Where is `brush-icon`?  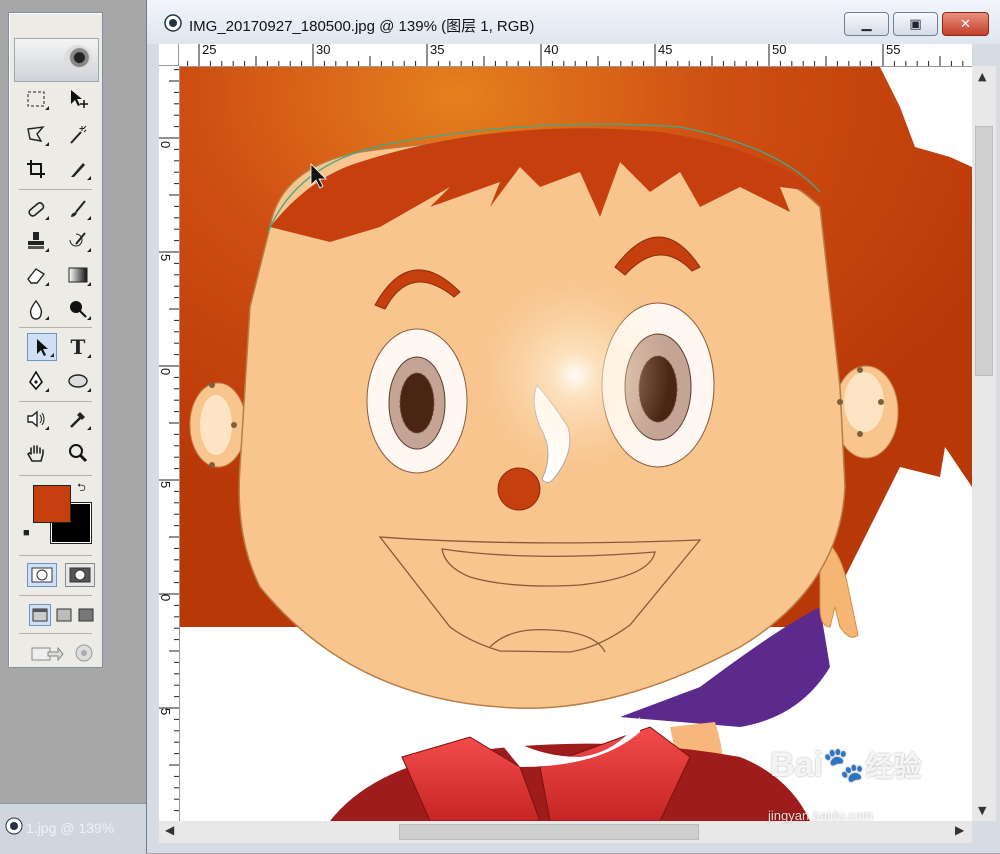
brush-icon is located at coordinates (78, 208).